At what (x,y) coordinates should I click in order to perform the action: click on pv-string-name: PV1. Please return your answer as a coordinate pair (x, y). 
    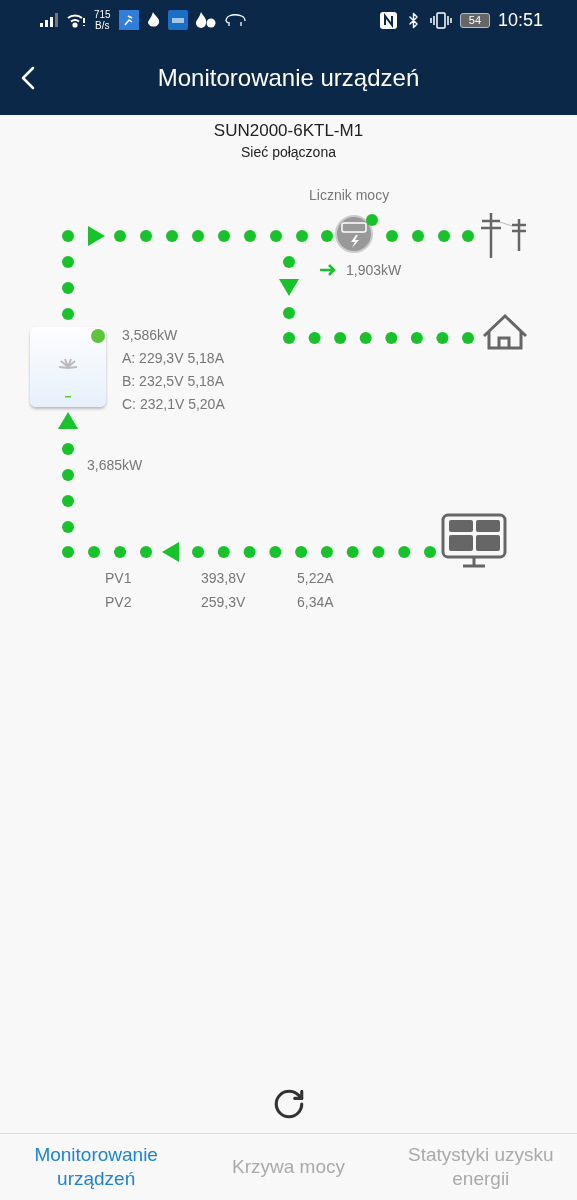
    Looking at the image, I should click on (118, 578).